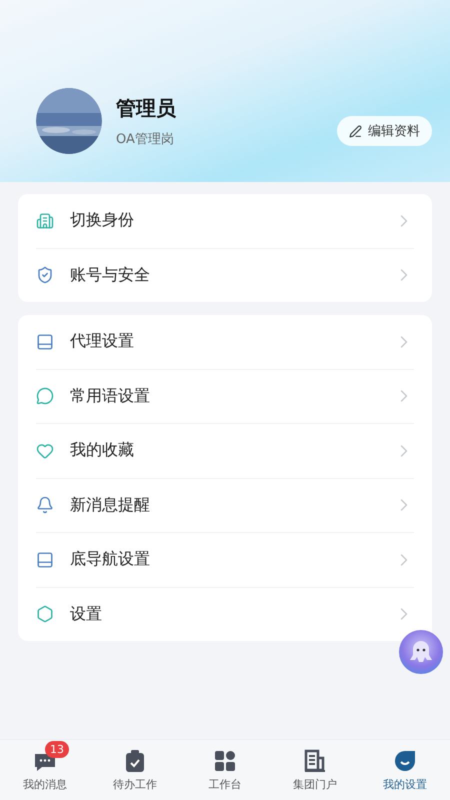  I want to click on shield-icon, so click(45, 275).